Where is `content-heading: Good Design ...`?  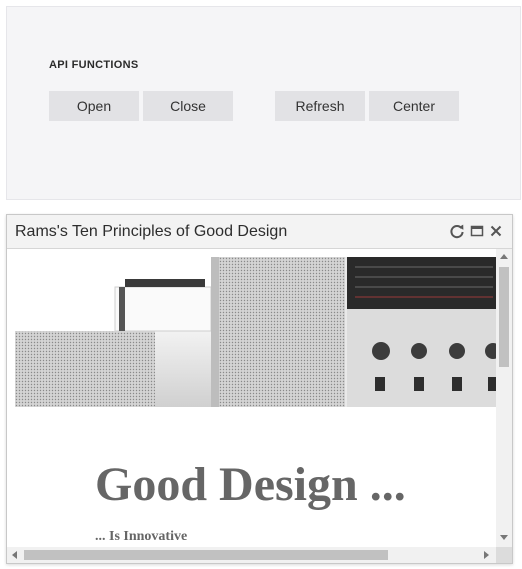
content-heading: Good Design ... is located at coordinates (250, 484).